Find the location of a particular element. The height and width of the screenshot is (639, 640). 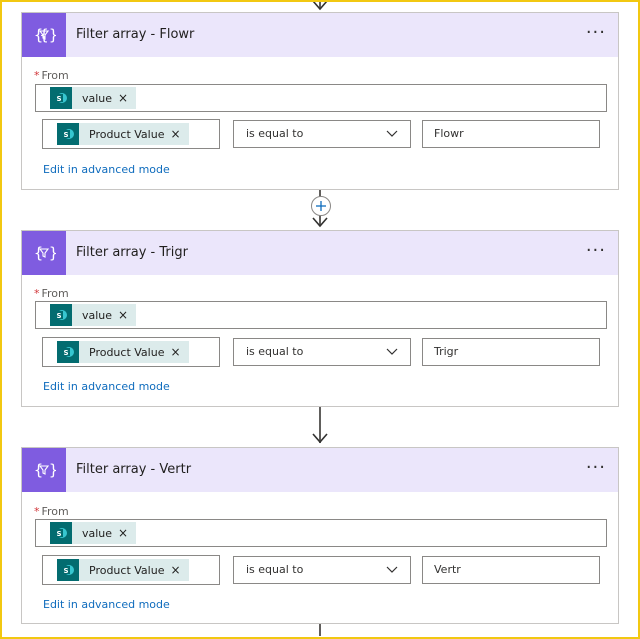

condition-value: Flowr is located at coordinates (449, 133).